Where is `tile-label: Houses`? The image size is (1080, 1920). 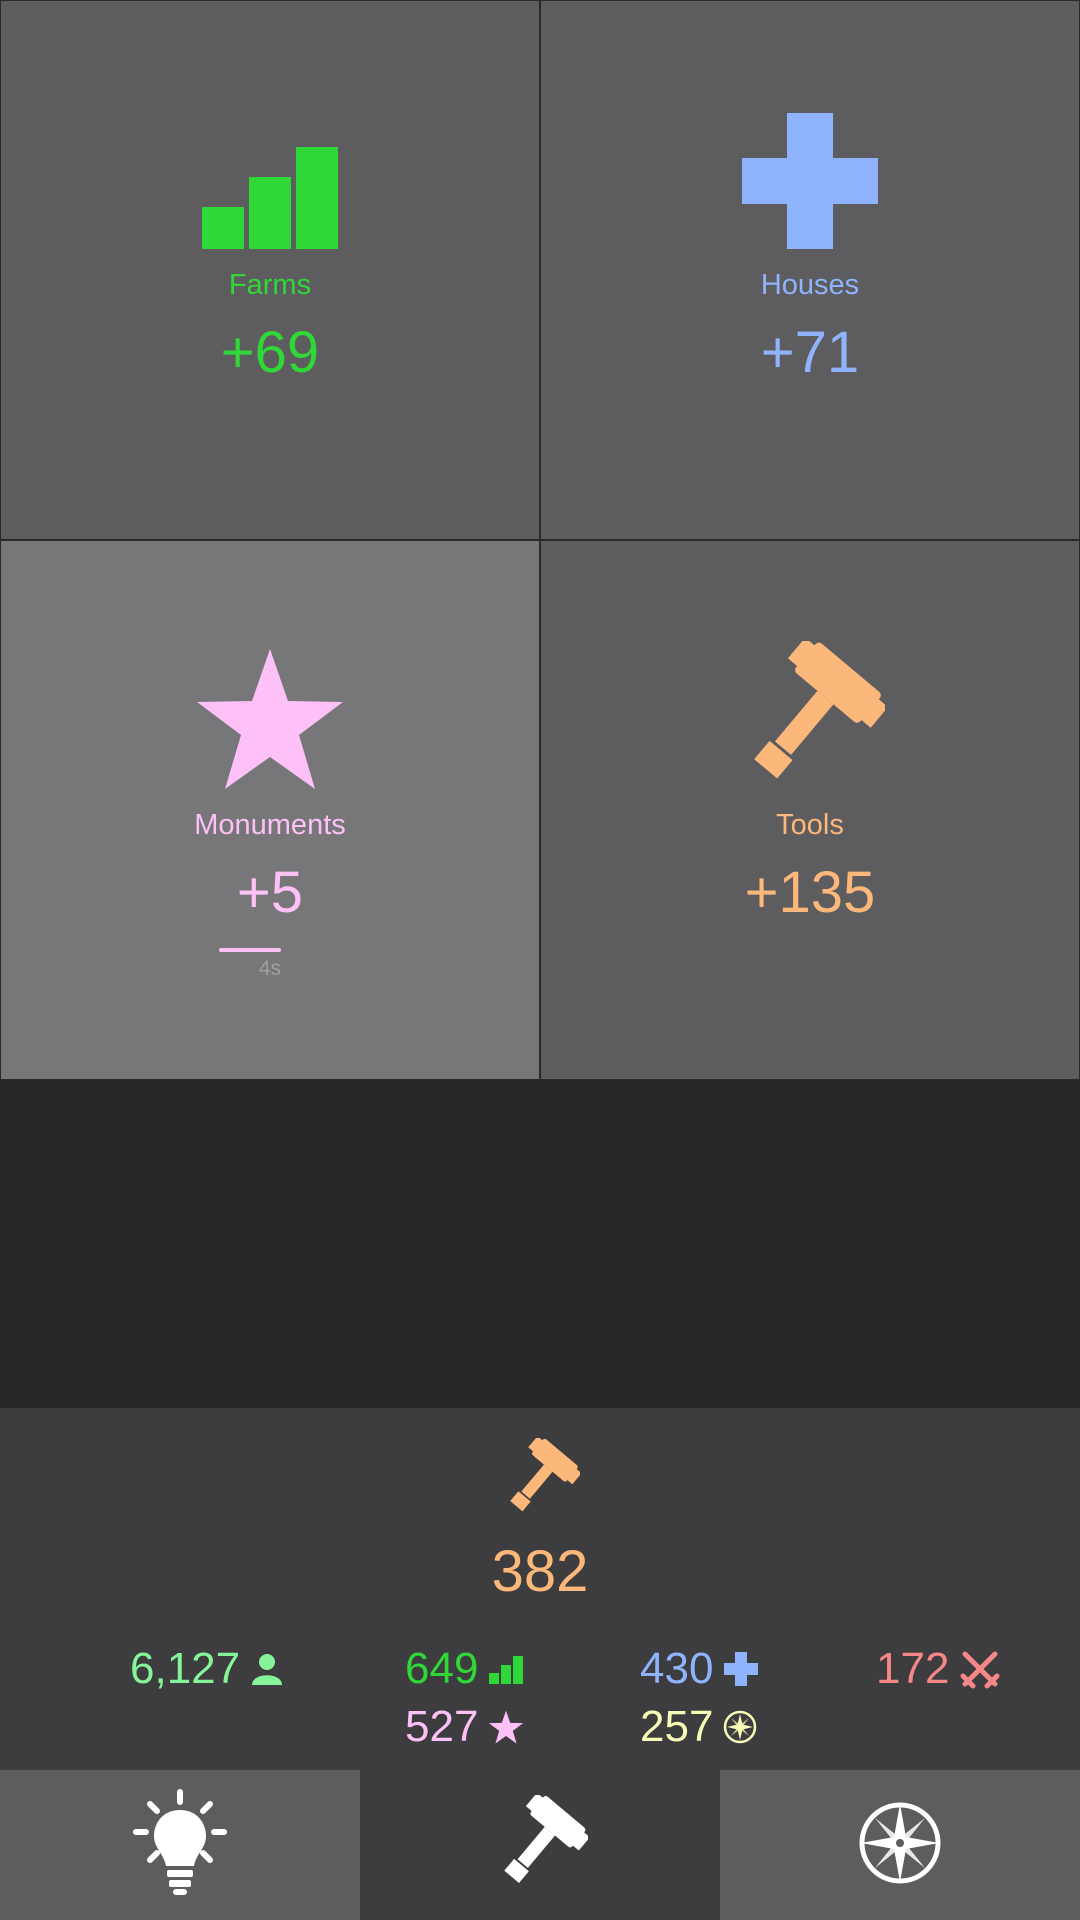
tile-label: Houses is located at coordinates (810, 285).